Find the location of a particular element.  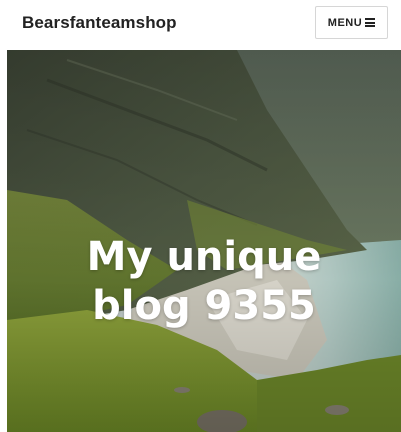

menu-button-label: MENU is located at coordinates (345, 22).